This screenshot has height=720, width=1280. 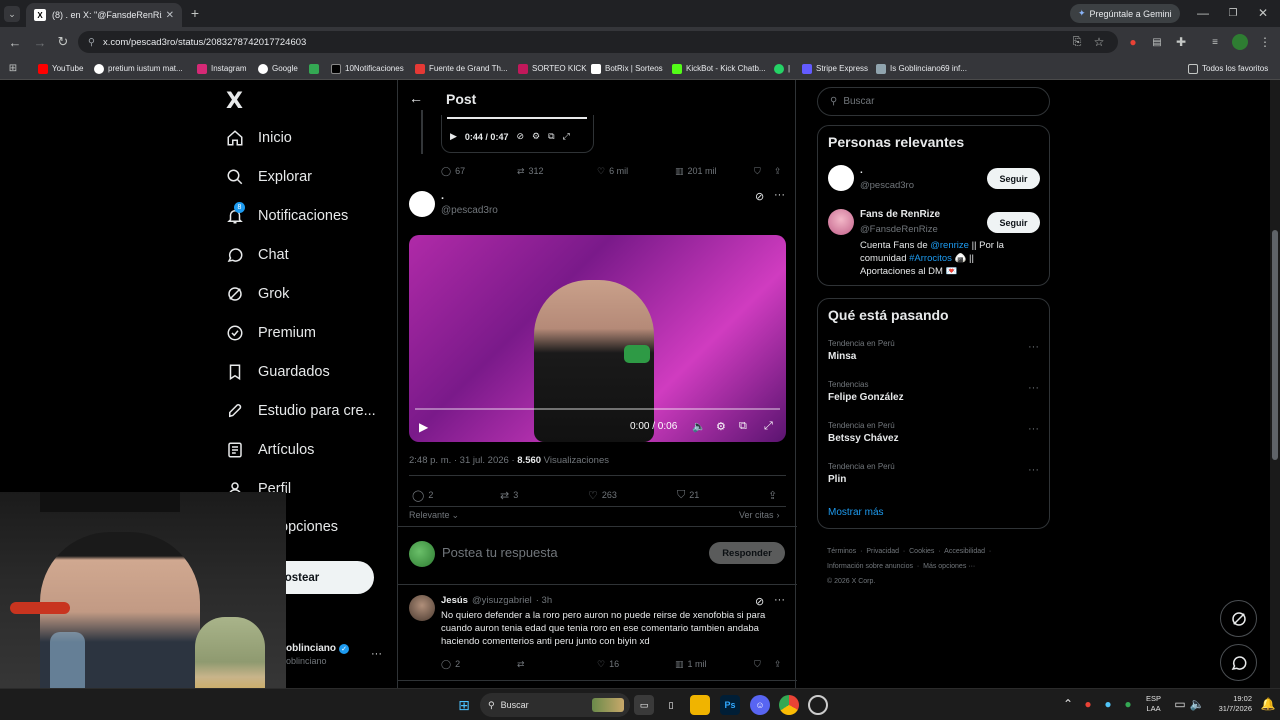 What do you see at coordinates (416, 98) in the screenshot?
I see `back-arrow-icon: ←` at bounding box center [416, 98].